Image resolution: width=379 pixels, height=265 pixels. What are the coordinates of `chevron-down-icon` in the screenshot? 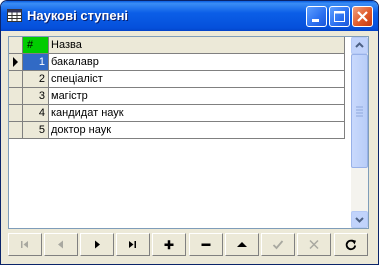 It's located at (359, 220).